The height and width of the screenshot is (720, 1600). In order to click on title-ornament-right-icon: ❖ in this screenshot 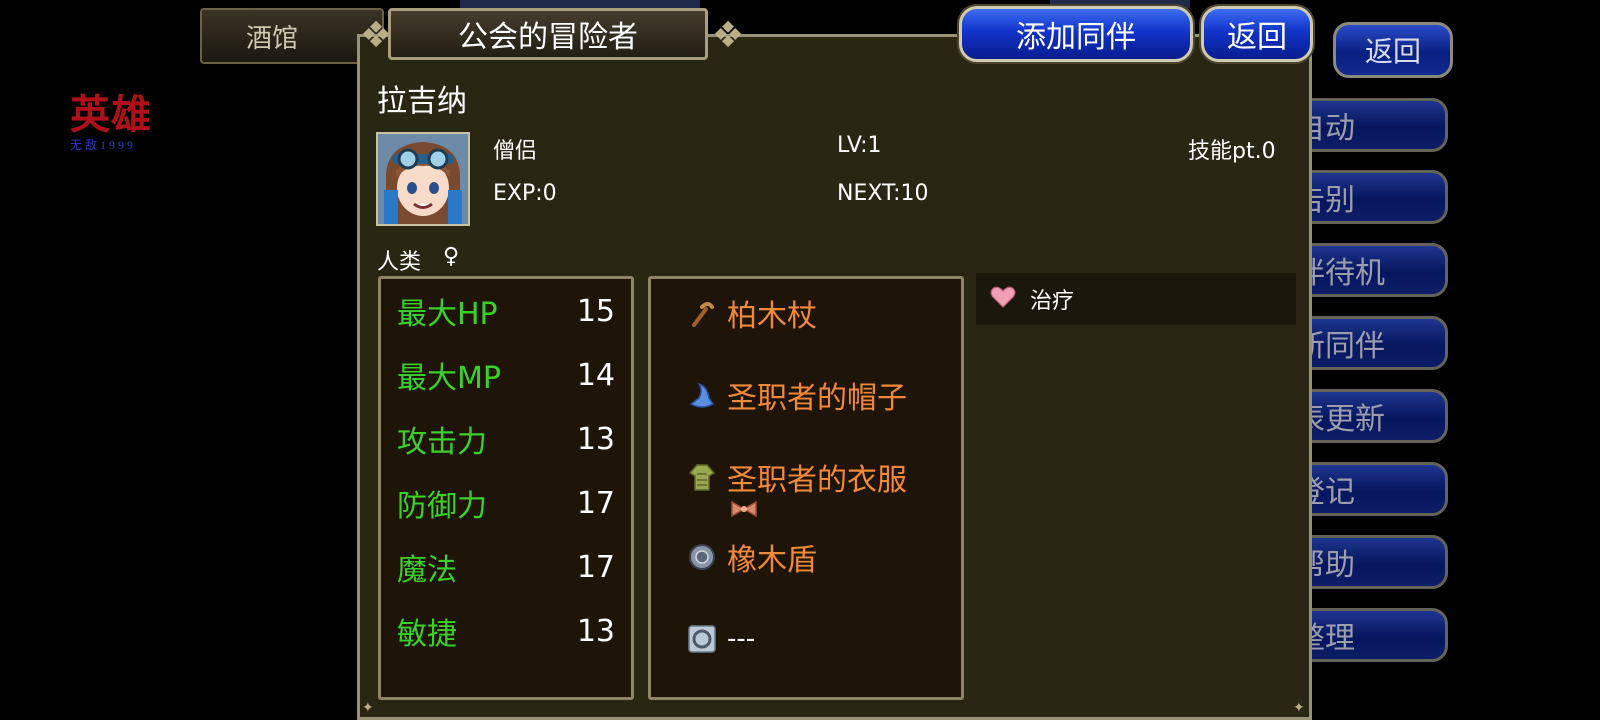, I will do `click(728, 35)`.